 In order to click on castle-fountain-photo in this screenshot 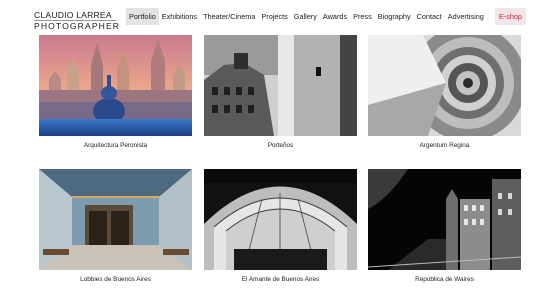, I will do `click(115, 85)`.